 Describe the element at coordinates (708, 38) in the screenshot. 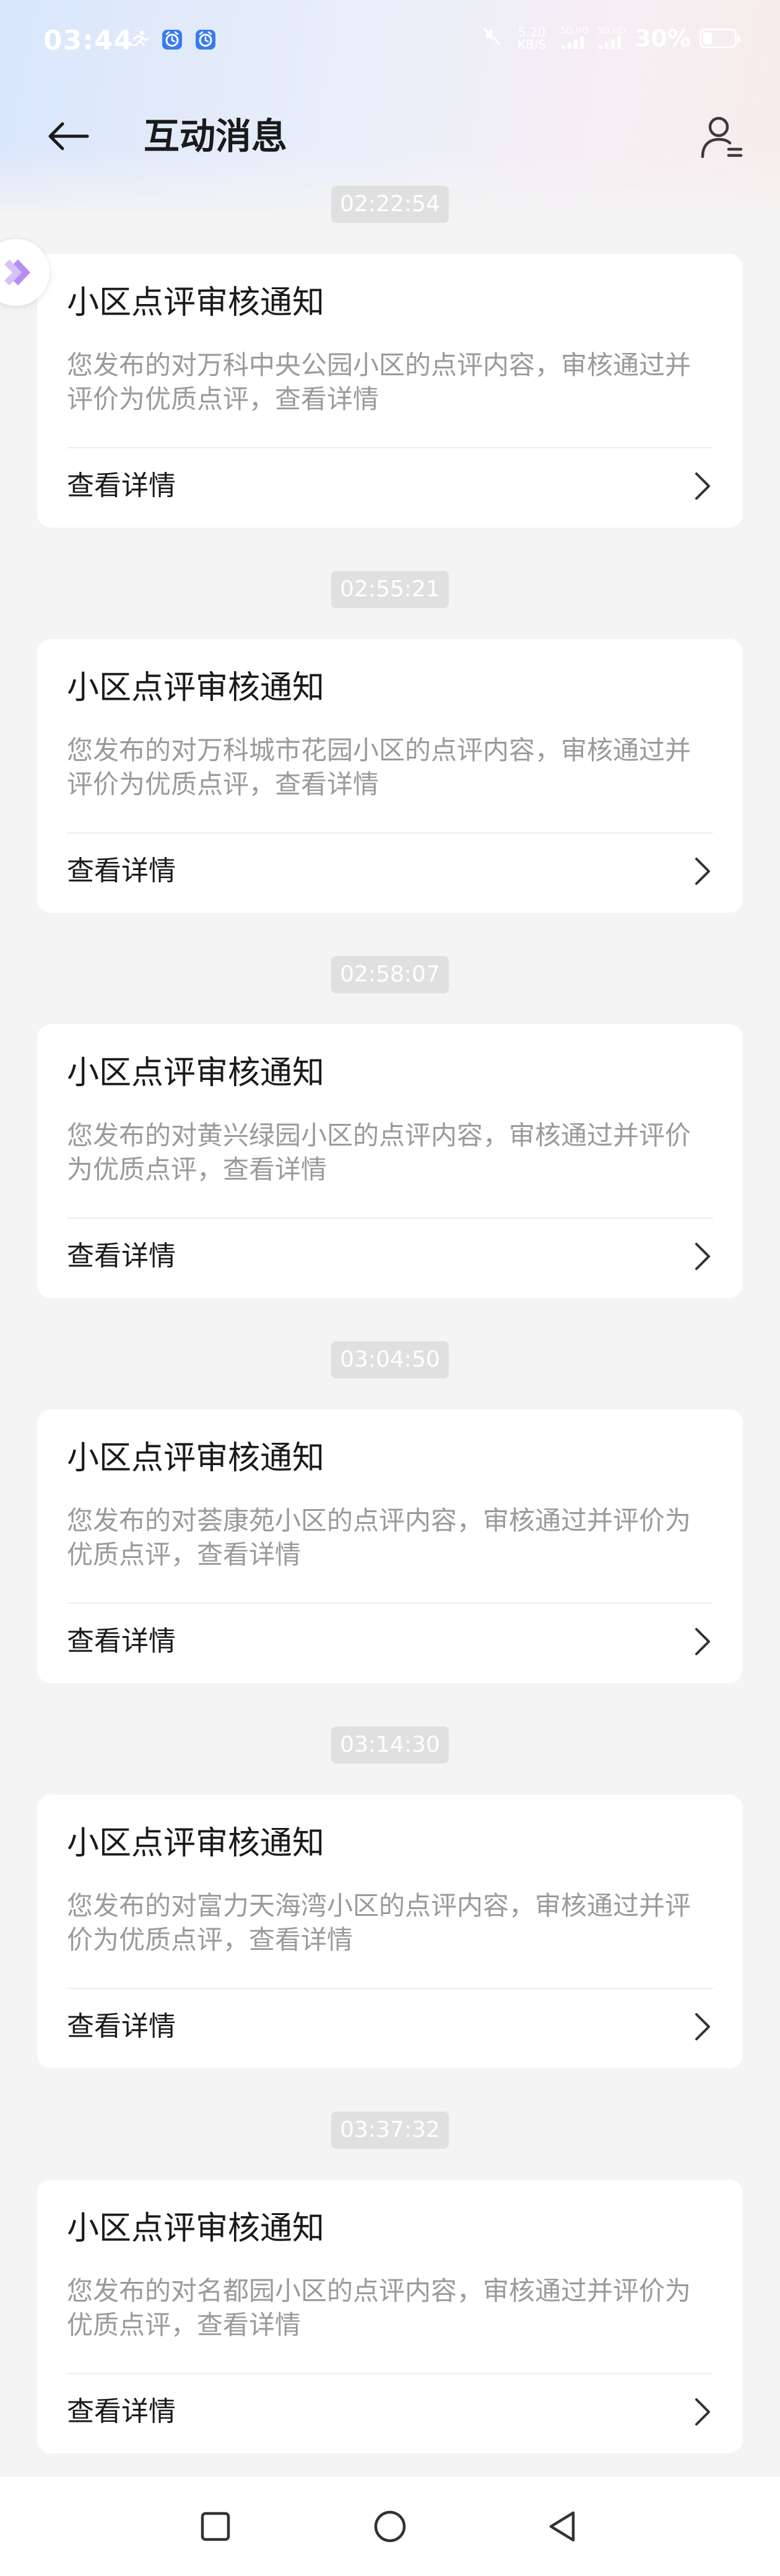

I see `battery-level-fill` at that location.